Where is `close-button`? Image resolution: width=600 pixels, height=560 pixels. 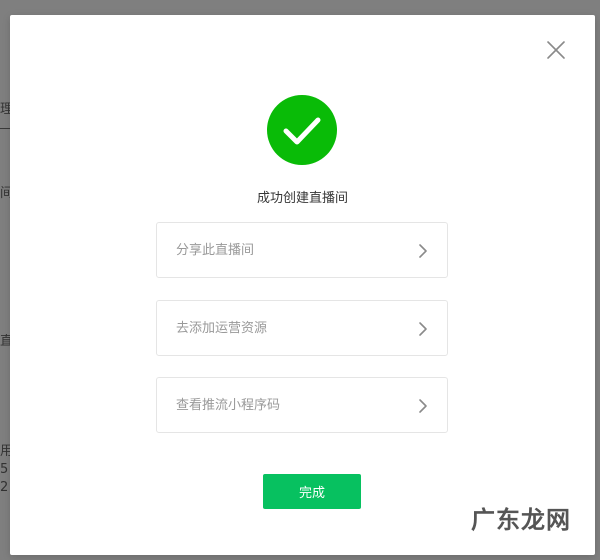
close-button is located at coordinates (556, 50).